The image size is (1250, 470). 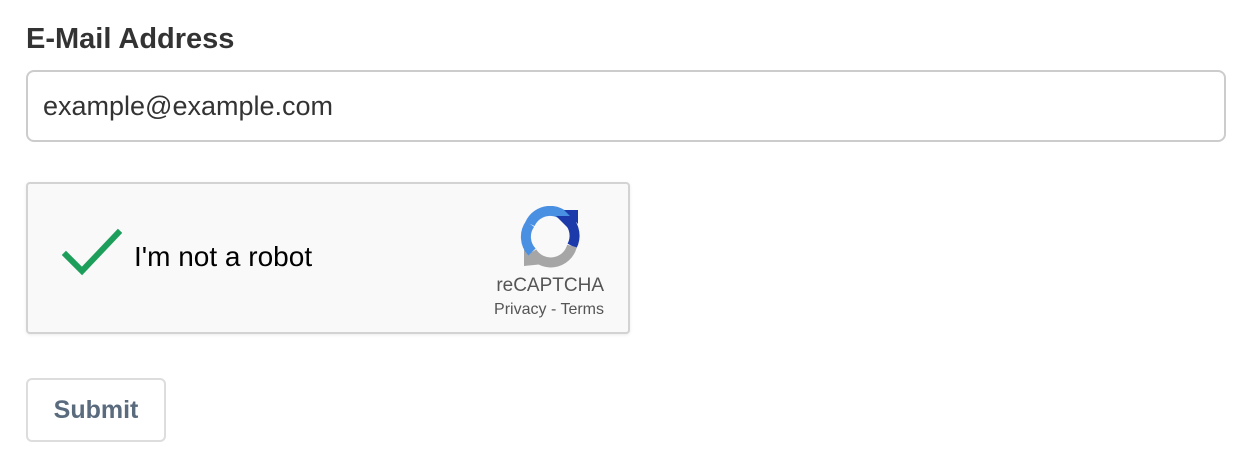 I want to click on email-label: E-Mail Address, so click(x=130, y=39).